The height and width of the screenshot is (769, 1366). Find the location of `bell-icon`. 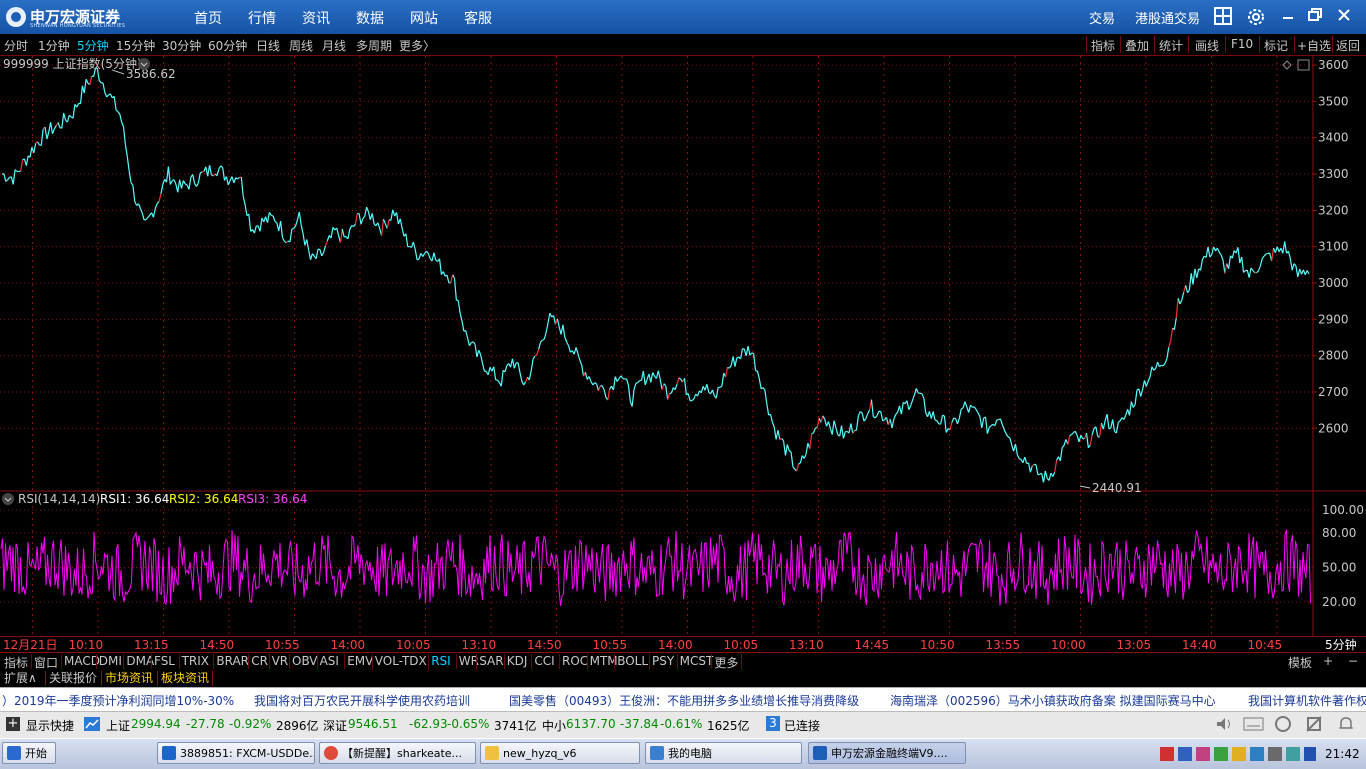

bell-icon is located at coordinates (1346, 724).